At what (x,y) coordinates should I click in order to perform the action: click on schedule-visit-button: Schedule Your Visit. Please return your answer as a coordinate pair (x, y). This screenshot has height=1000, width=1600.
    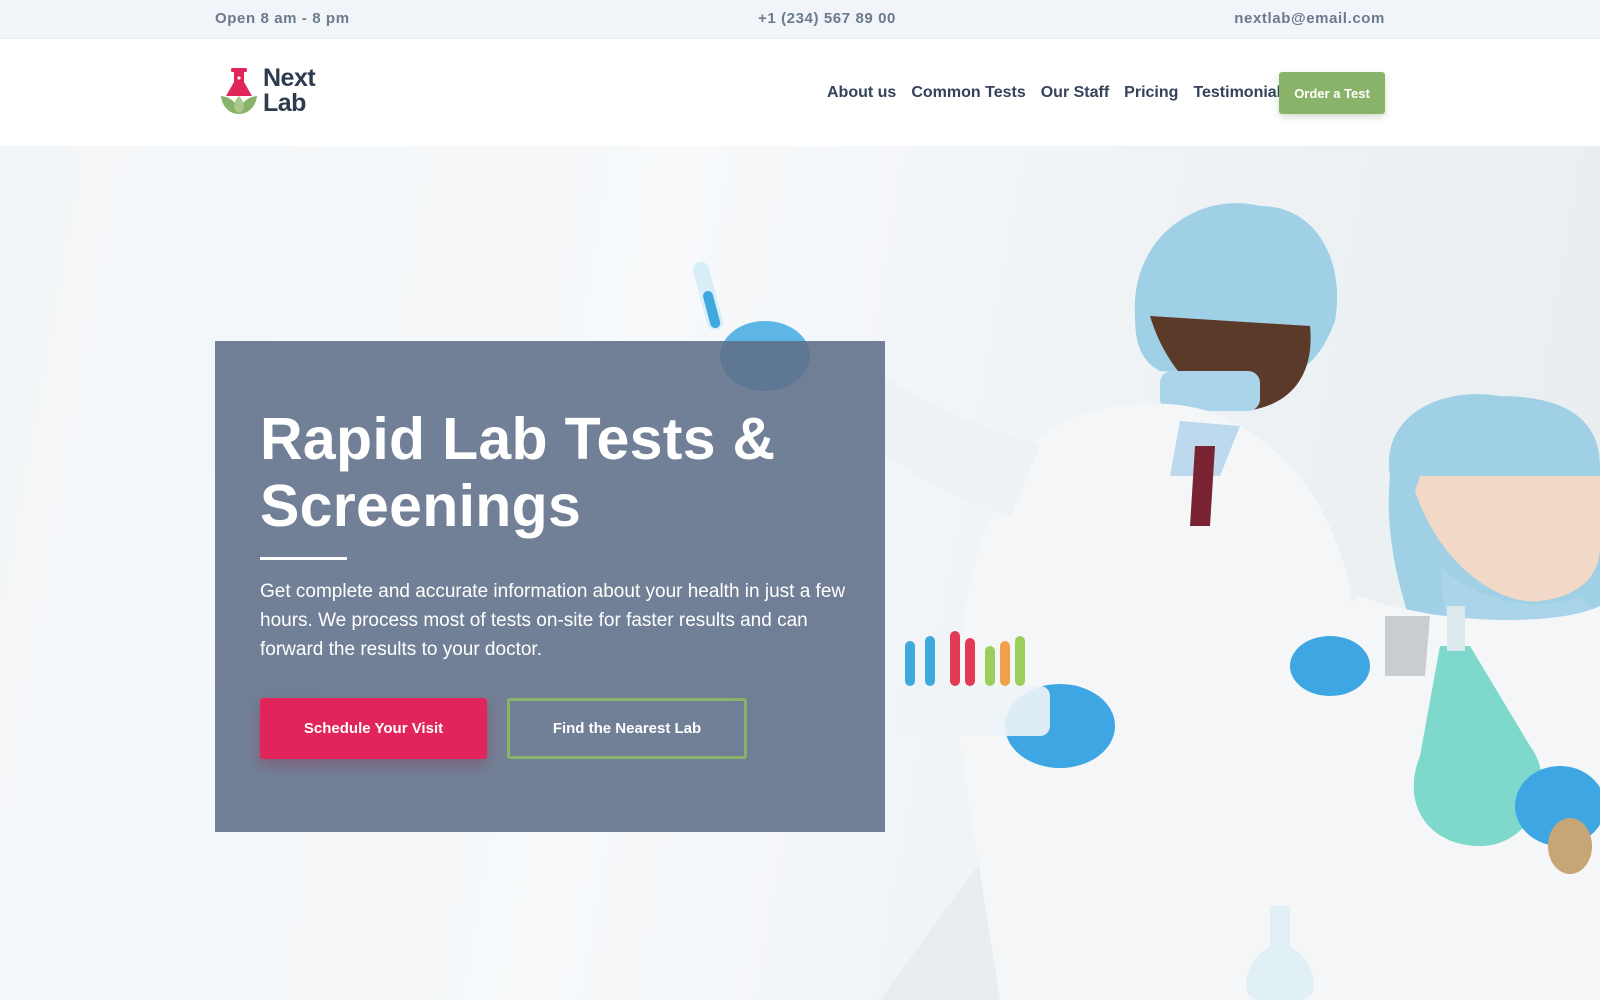
    Looking at the image, I should click on (373, 728).